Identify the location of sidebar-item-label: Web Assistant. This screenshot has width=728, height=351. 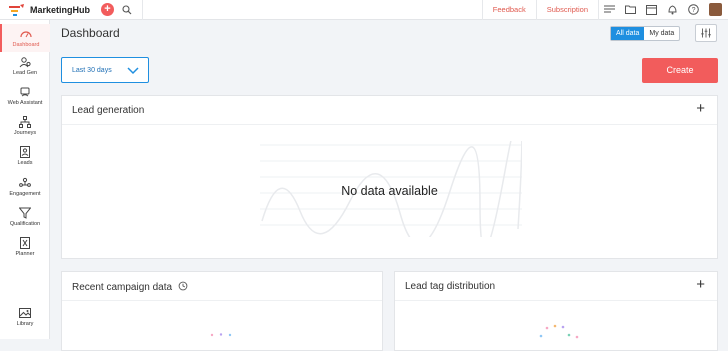
(25, 103).